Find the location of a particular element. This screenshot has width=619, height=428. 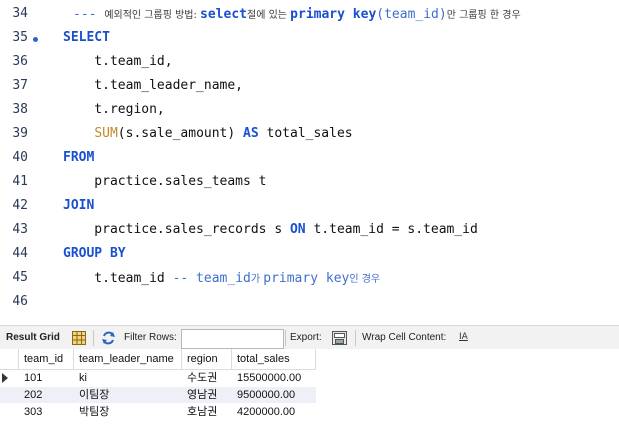

cell-region: 영남권 is located at coordinates (207, 395).